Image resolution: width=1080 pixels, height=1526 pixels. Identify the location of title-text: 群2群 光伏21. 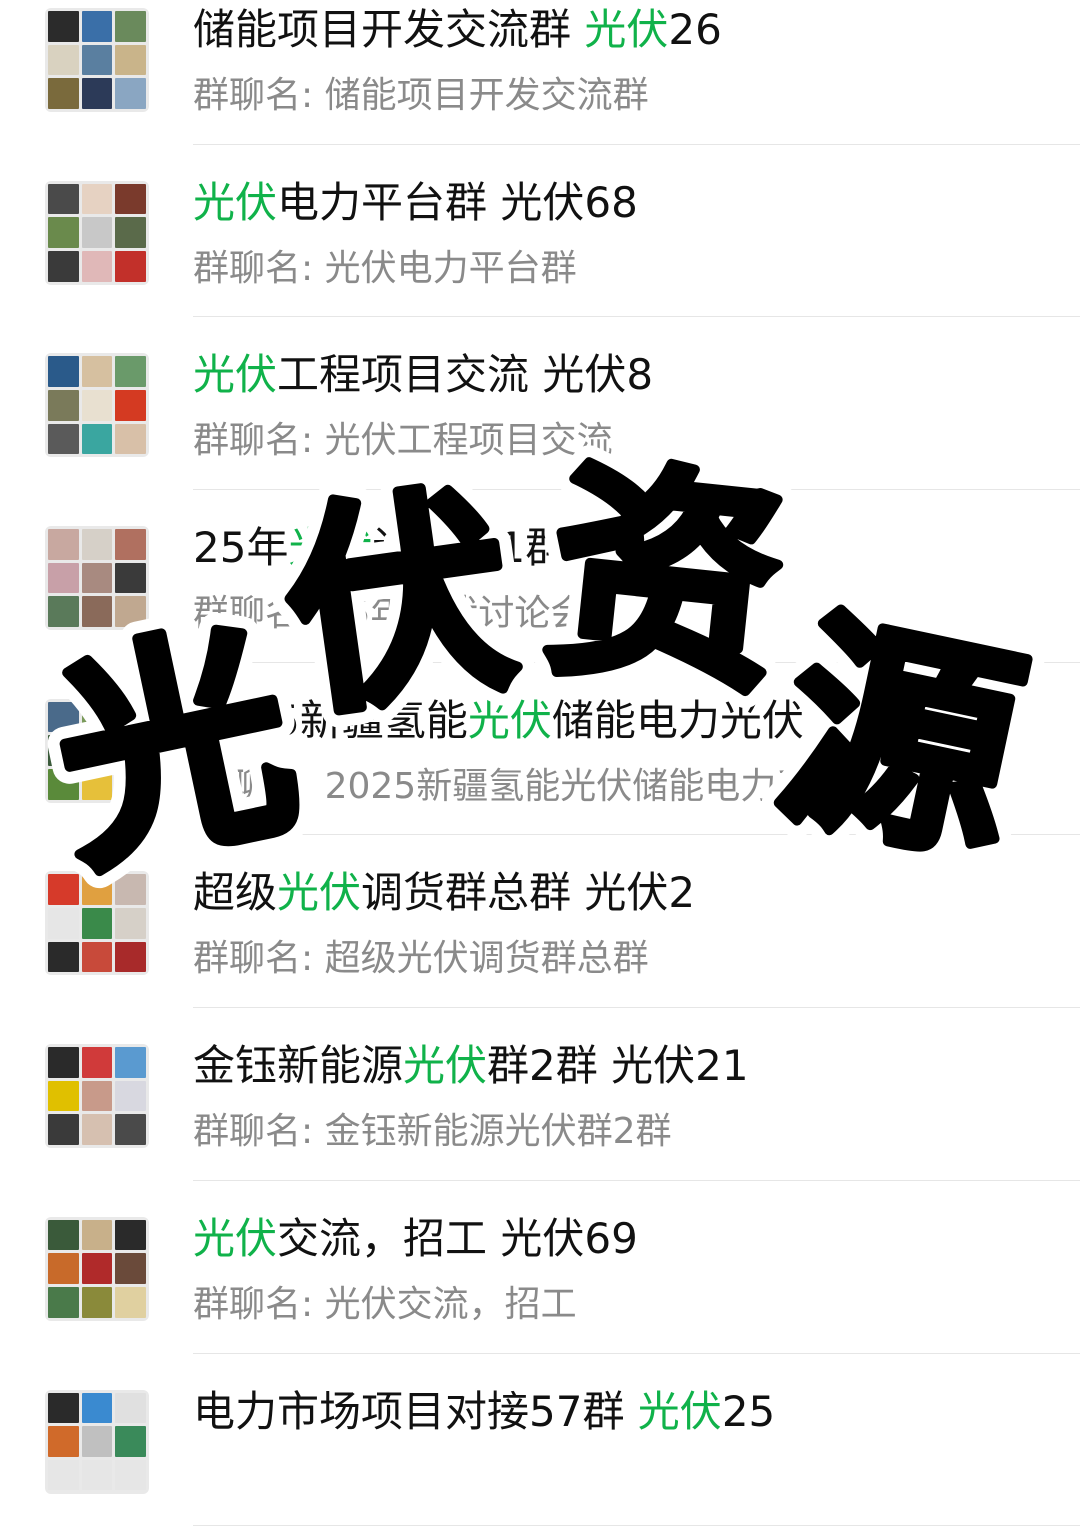
(618, 1065).